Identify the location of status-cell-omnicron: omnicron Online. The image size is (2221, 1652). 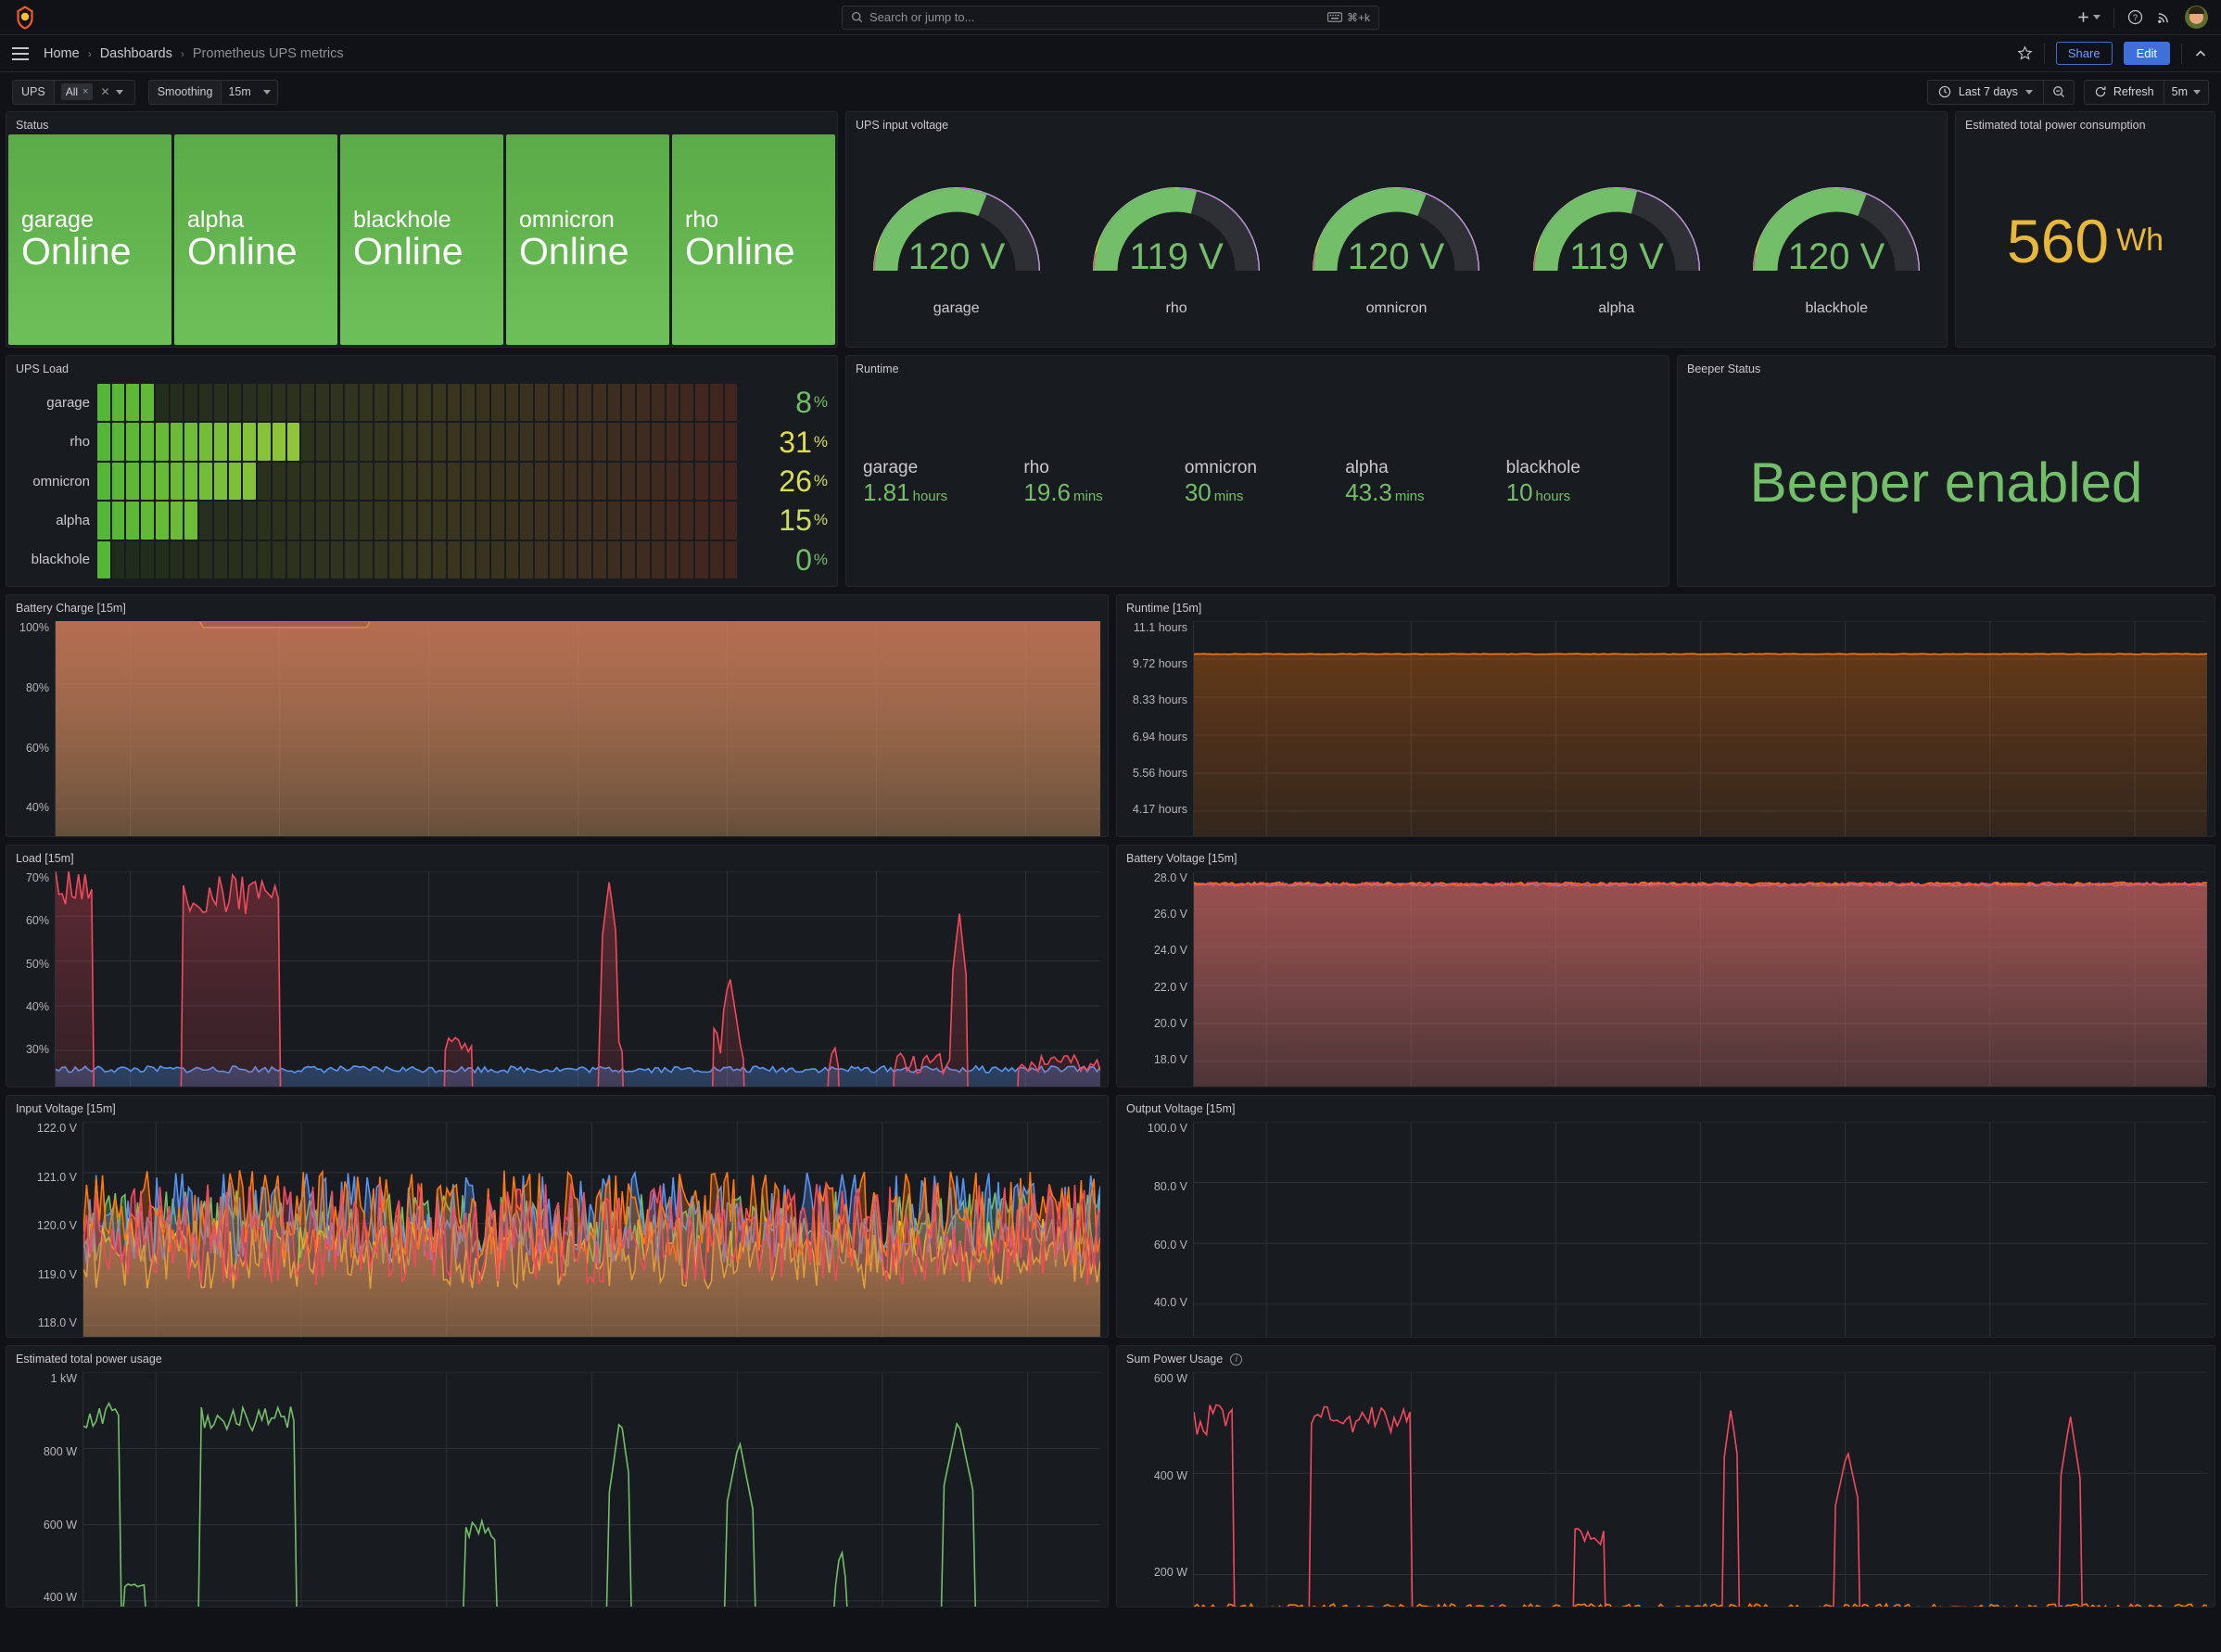
(587, 239).